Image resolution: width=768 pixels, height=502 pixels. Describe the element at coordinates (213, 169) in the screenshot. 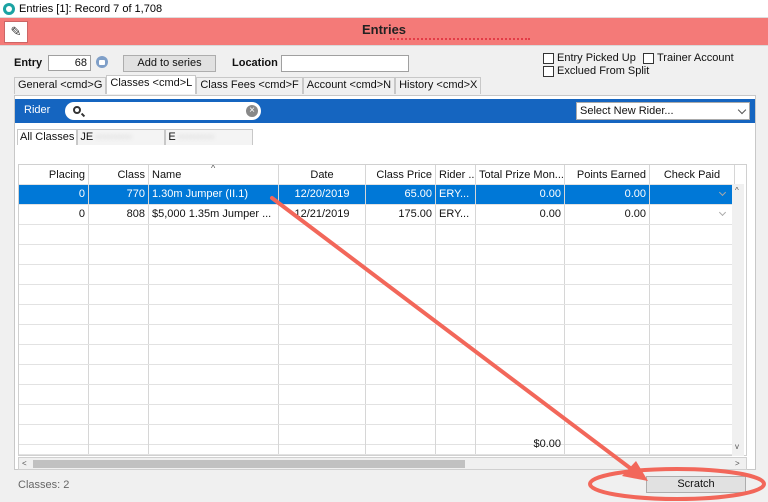

I see `sort-ascending-icon: ^` at that location.